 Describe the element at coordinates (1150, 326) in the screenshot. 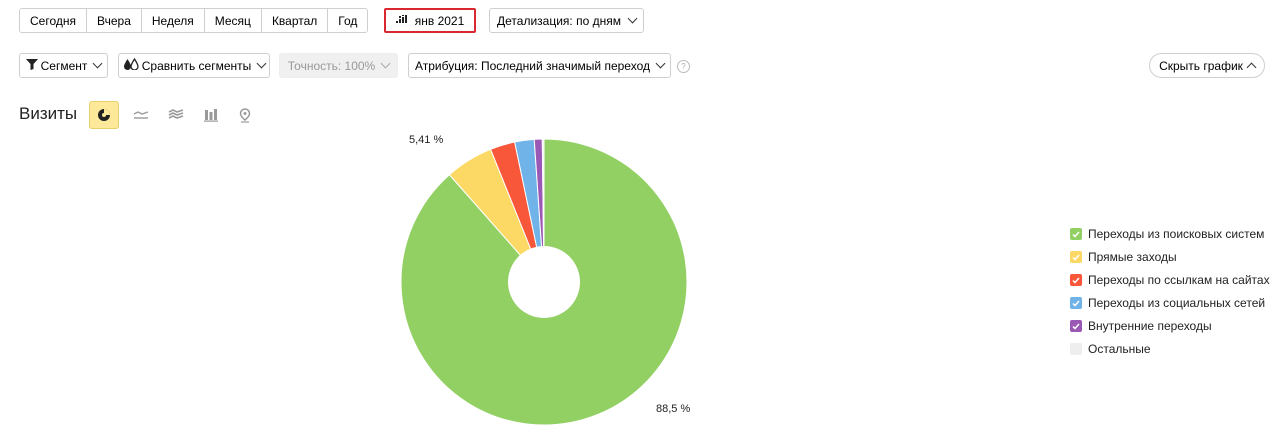

I see `legend-label: Внутренние переходы` at that location.